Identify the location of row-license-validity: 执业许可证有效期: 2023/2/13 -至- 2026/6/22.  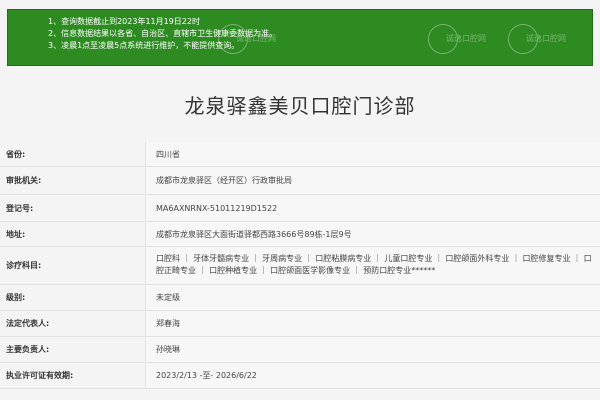
(300, 376).